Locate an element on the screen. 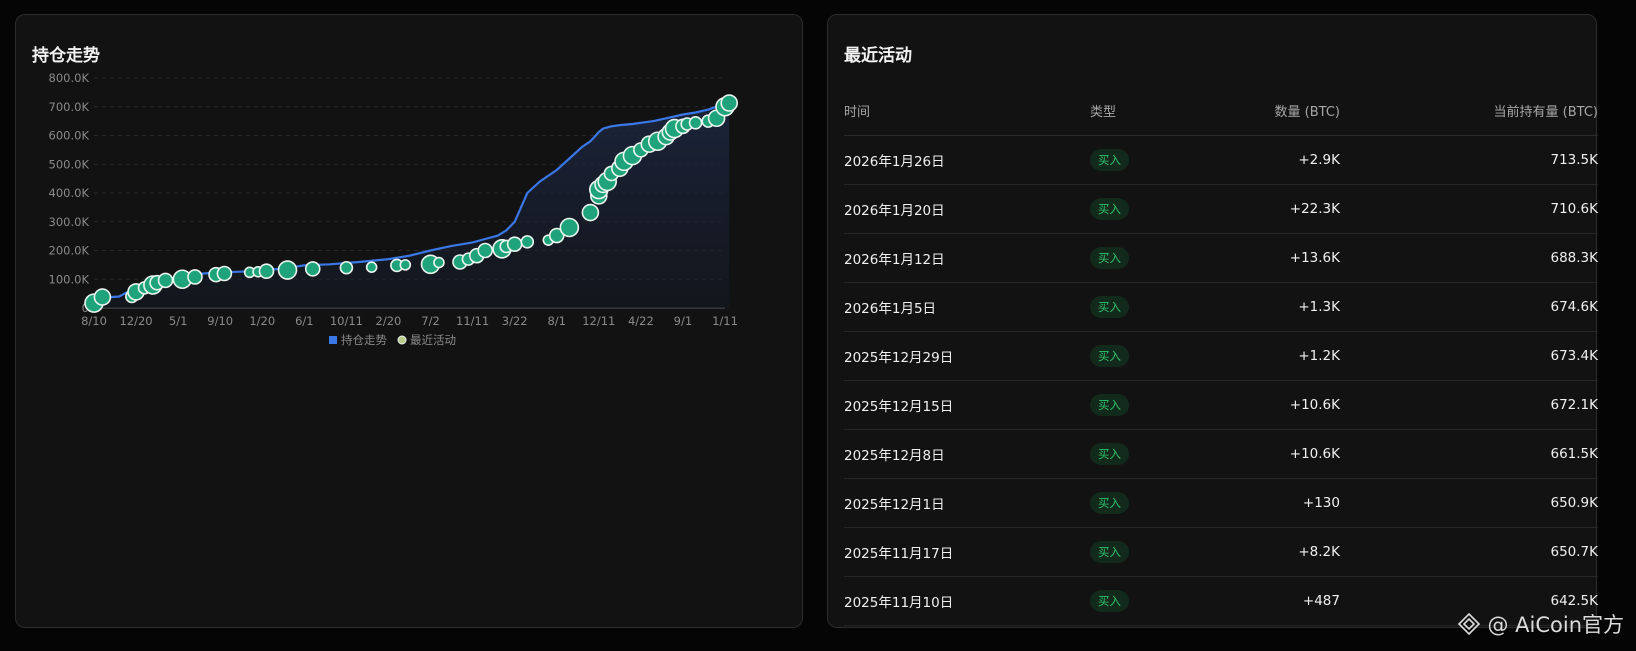  x-tick-label: 9/10 is located at coordinates (220, 321).